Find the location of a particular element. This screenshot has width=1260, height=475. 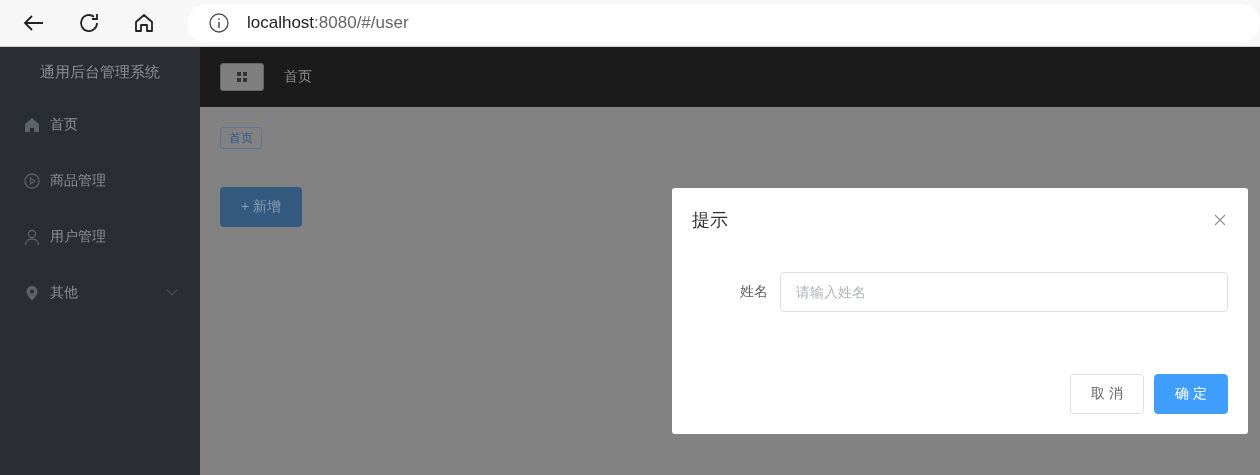

menu-label: 首页 is located at coordinates (64, 125).